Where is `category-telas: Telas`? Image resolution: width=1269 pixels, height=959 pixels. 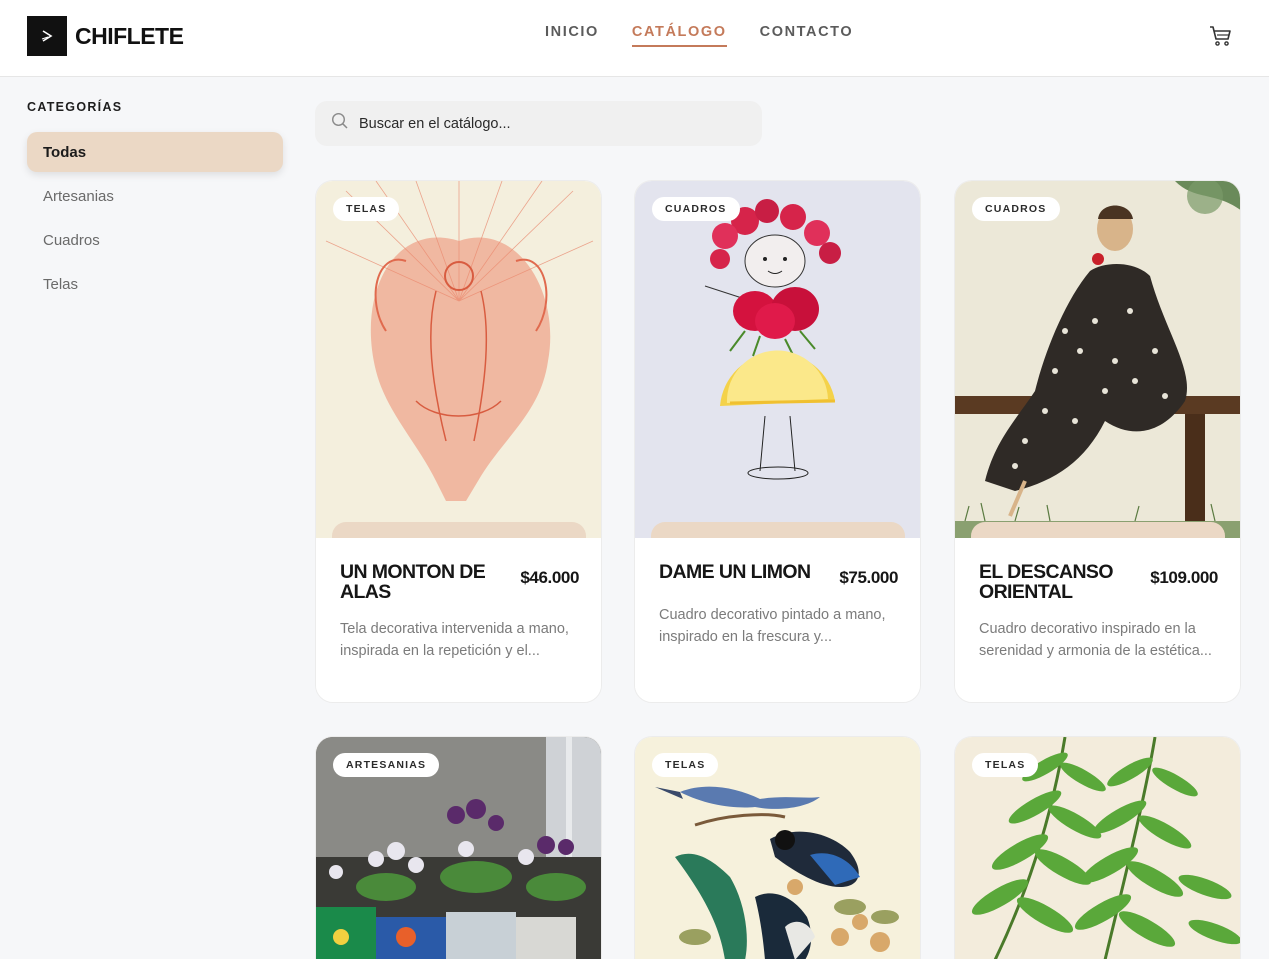 category-telas: Telas is located at coordinates (155, 284).